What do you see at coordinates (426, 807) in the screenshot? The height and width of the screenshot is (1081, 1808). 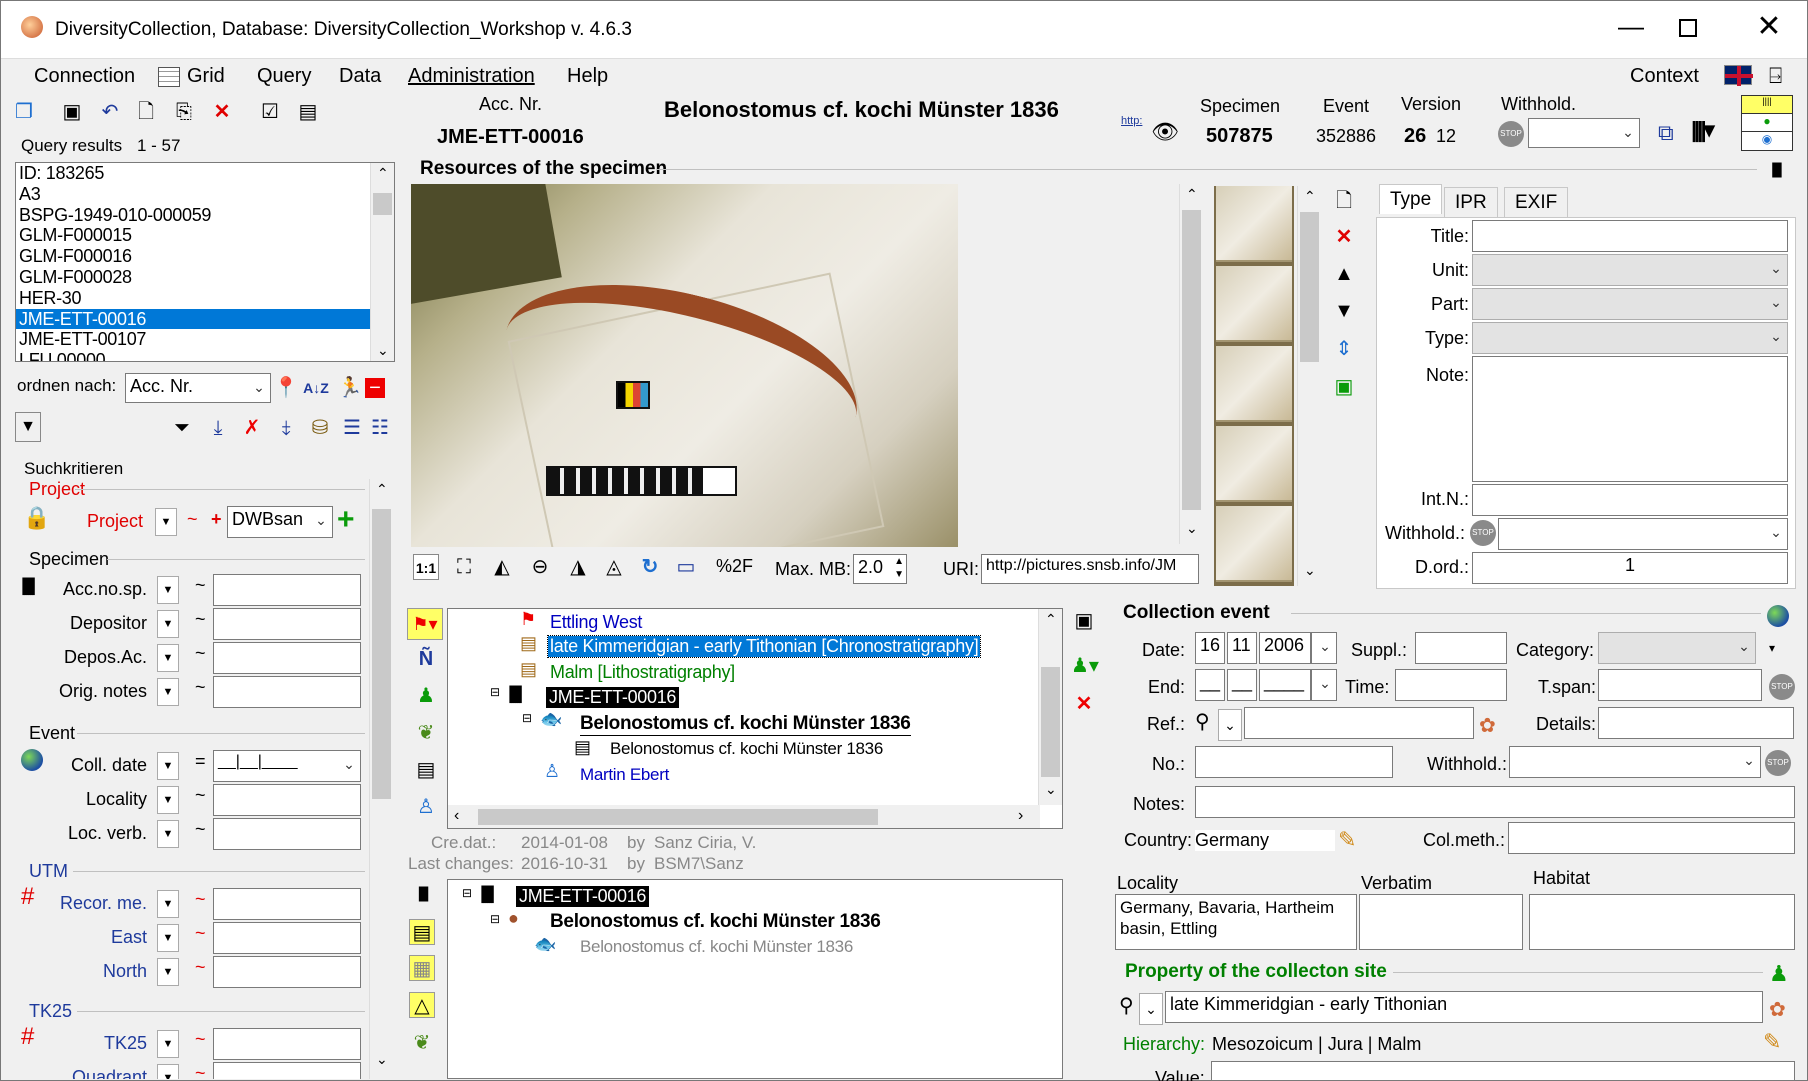 I see `collector-icon: ♙` at bounding box center [426, 807].